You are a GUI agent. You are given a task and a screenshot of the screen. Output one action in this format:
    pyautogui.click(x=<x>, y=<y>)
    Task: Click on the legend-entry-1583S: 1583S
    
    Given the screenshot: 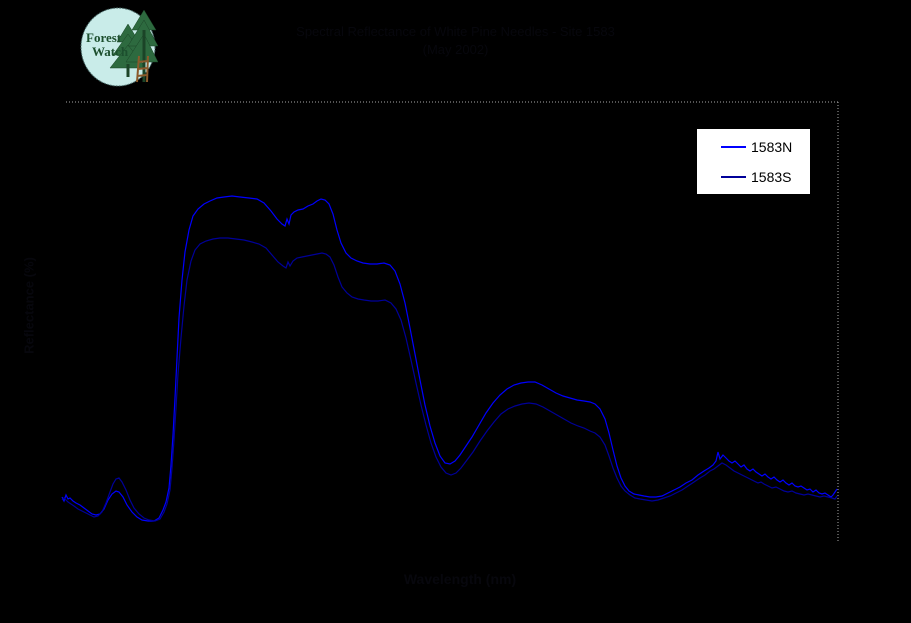 What is the action you would take?
    pyautogui.click(x=753, y=177)
    